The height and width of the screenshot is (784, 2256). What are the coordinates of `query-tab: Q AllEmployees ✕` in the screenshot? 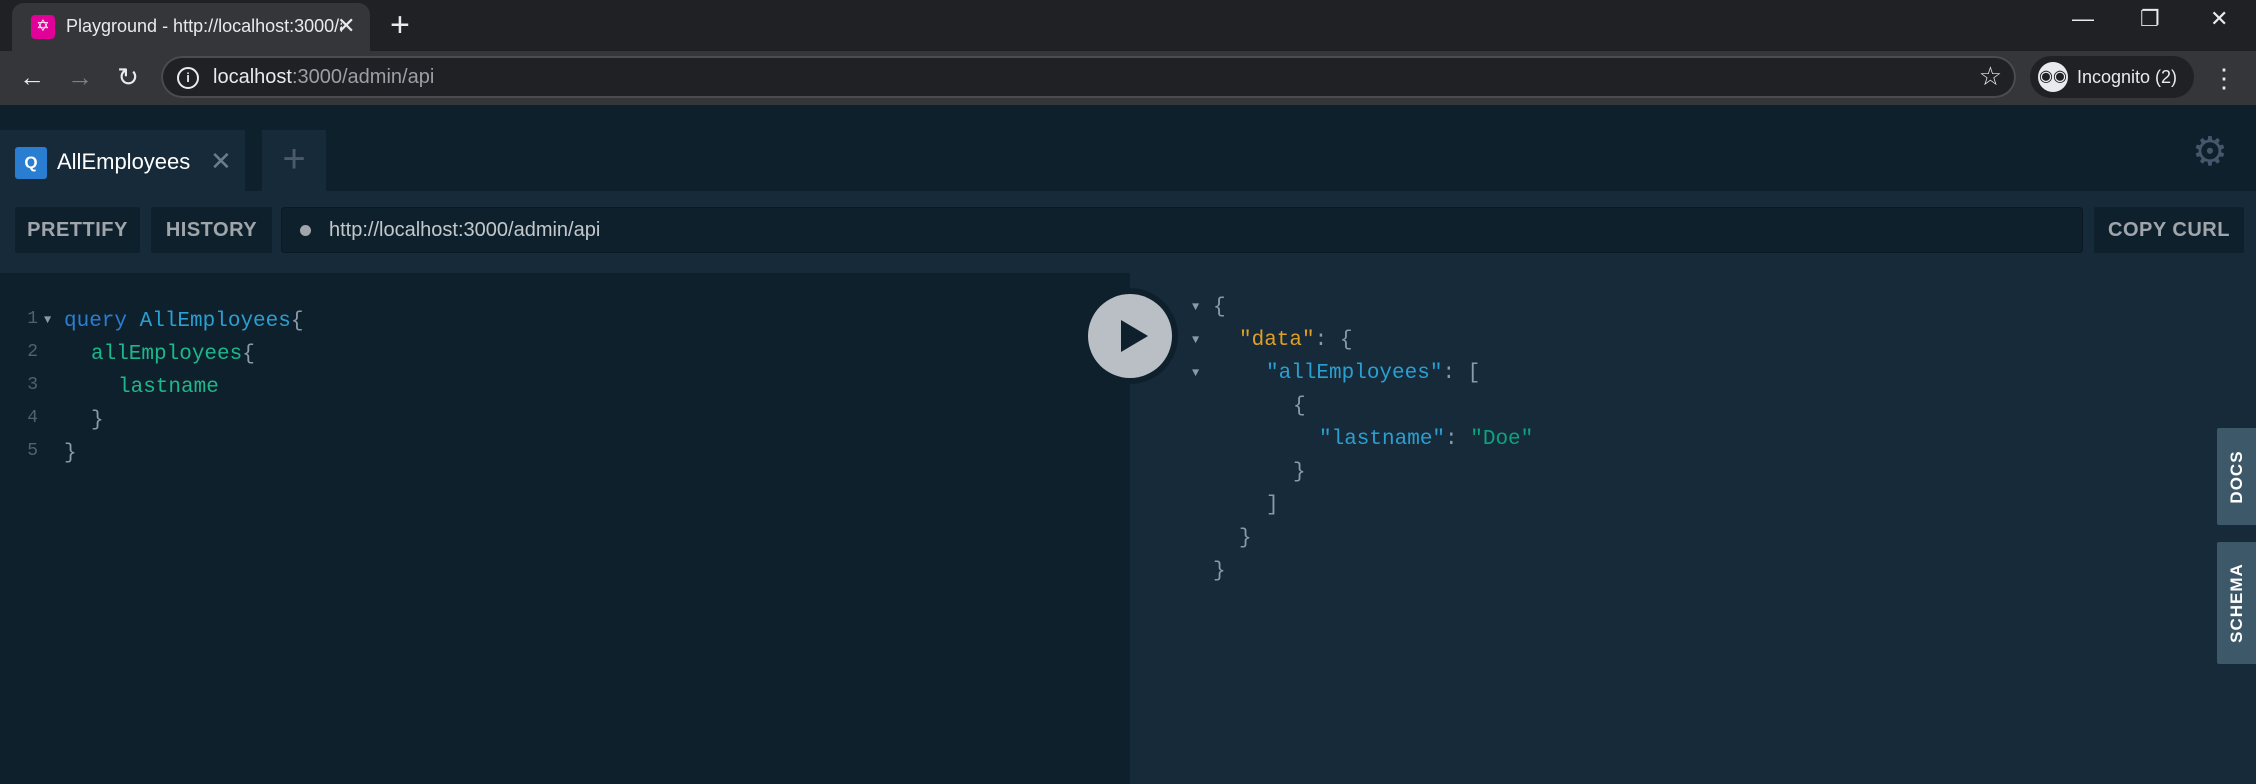 It's located at (122, 160).